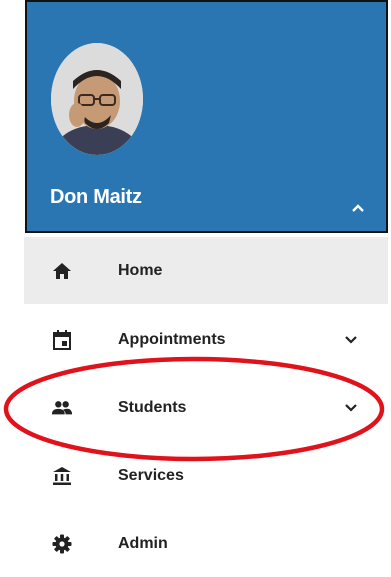 This screenshot has width=391, height=577. I want to click on nav-item-home: Home, so click(206, 270).